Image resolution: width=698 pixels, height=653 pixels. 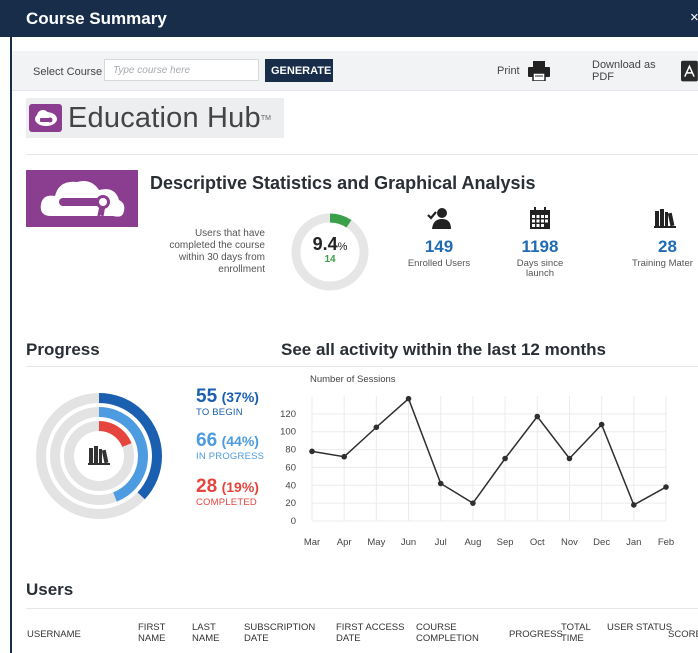 What do you see at coordinates (290, 467) in the screenshot?
I see `y-tick-label: 60` at bounding box center [290, 467].